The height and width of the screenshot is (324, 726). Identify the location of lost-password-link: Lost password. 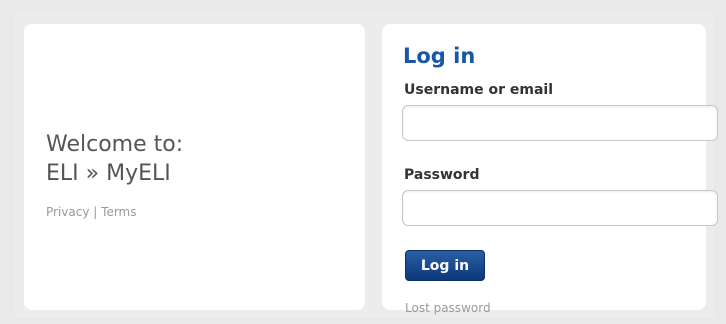
(448, 308).